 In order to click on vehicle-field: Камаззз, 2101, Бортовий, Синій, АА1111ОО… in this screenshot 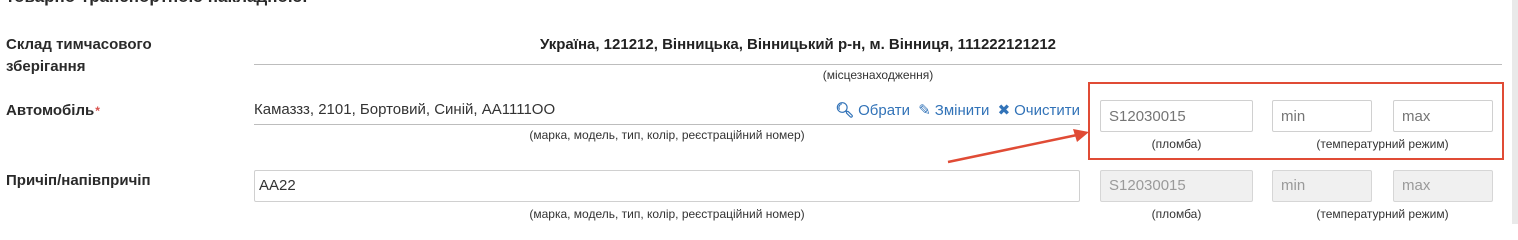, I will do `click(667, 112)`.